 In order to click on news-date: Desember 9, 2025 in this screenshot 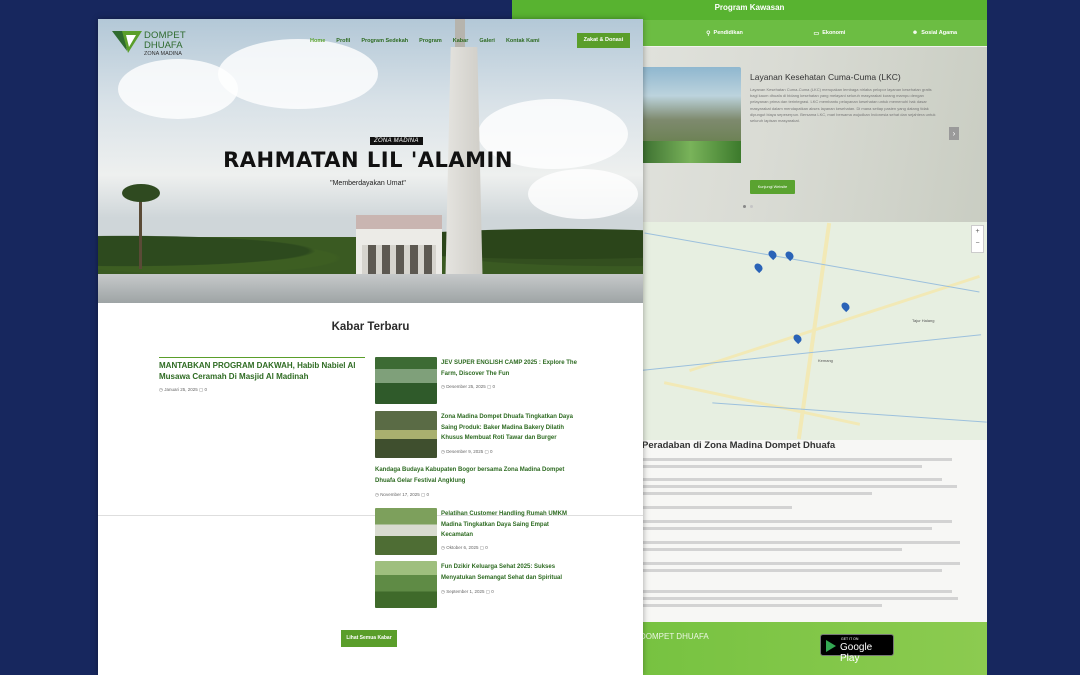, I will do `click(465, 451)`.